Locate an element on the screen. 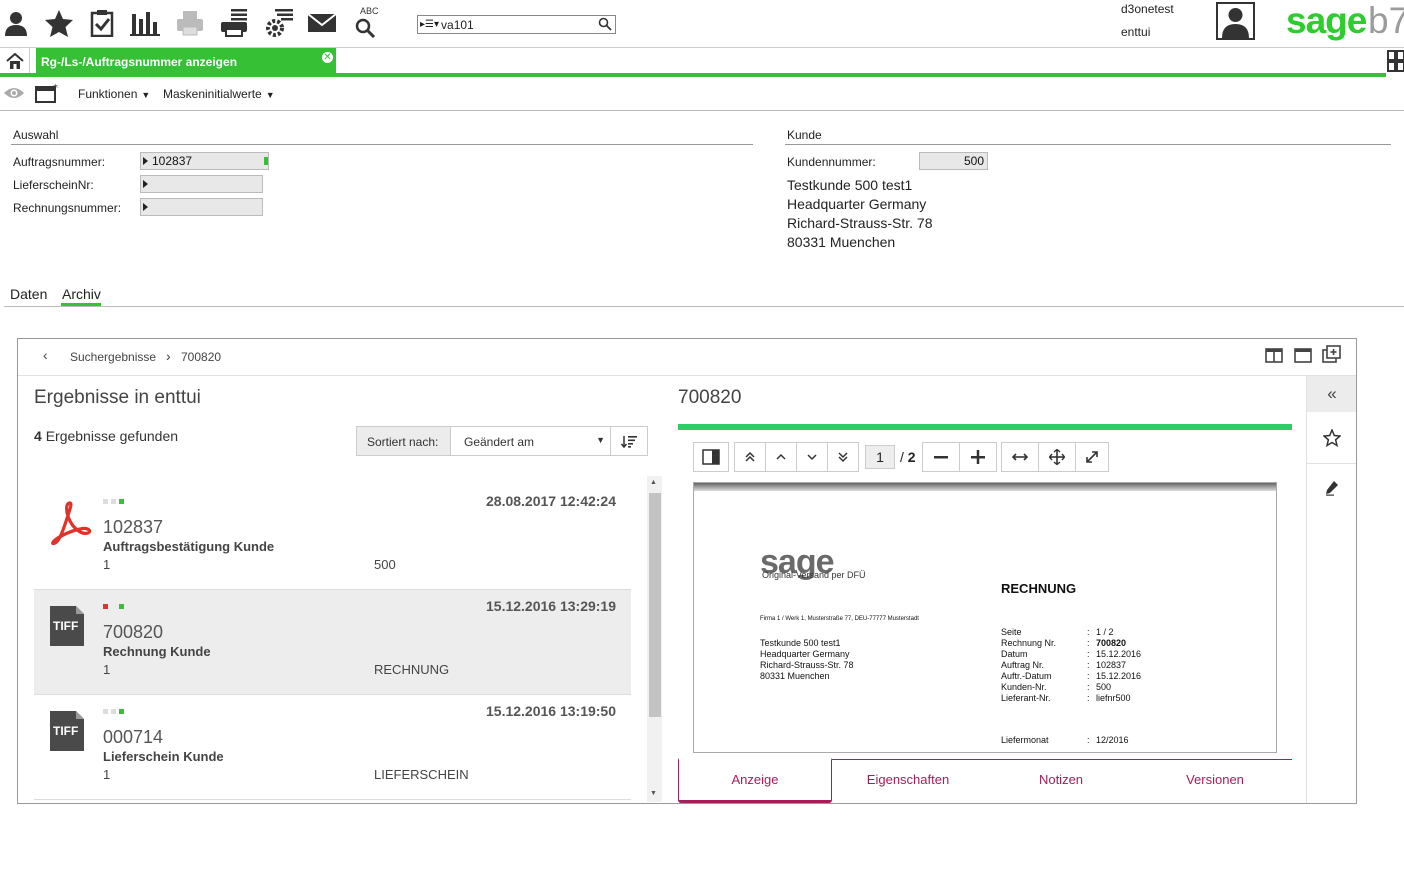 The image size is (1404, 885). results-count: 4 Ergebnisse gefunden is located at coordinates (106, 436).